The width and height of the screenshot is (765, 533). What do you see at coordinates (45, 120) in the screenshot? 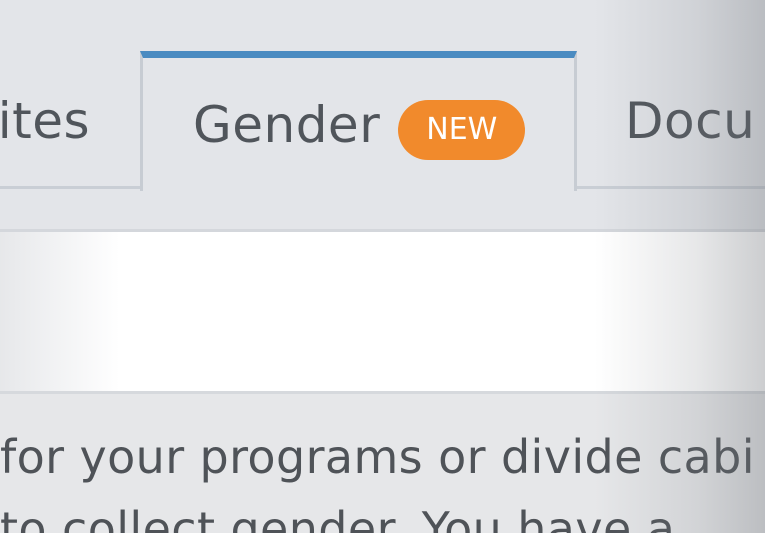
I see `tab-sites-label: Sites` at bounding box center [45, 120].